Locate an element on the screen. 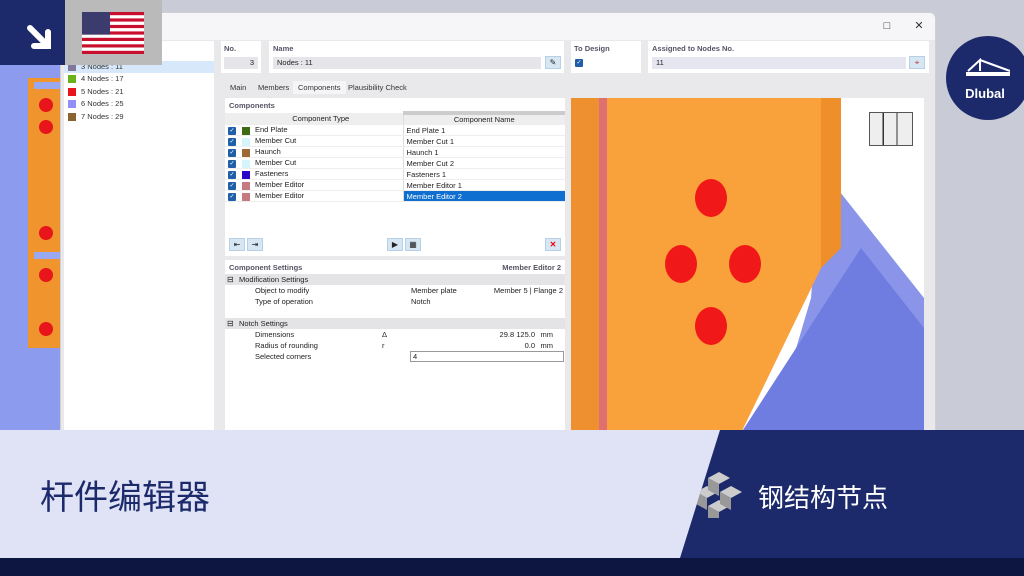 Image resolution: width=1024 pixels, height=576 pixels. modification-section: Modification Settings is located at coordinates (395, 279).